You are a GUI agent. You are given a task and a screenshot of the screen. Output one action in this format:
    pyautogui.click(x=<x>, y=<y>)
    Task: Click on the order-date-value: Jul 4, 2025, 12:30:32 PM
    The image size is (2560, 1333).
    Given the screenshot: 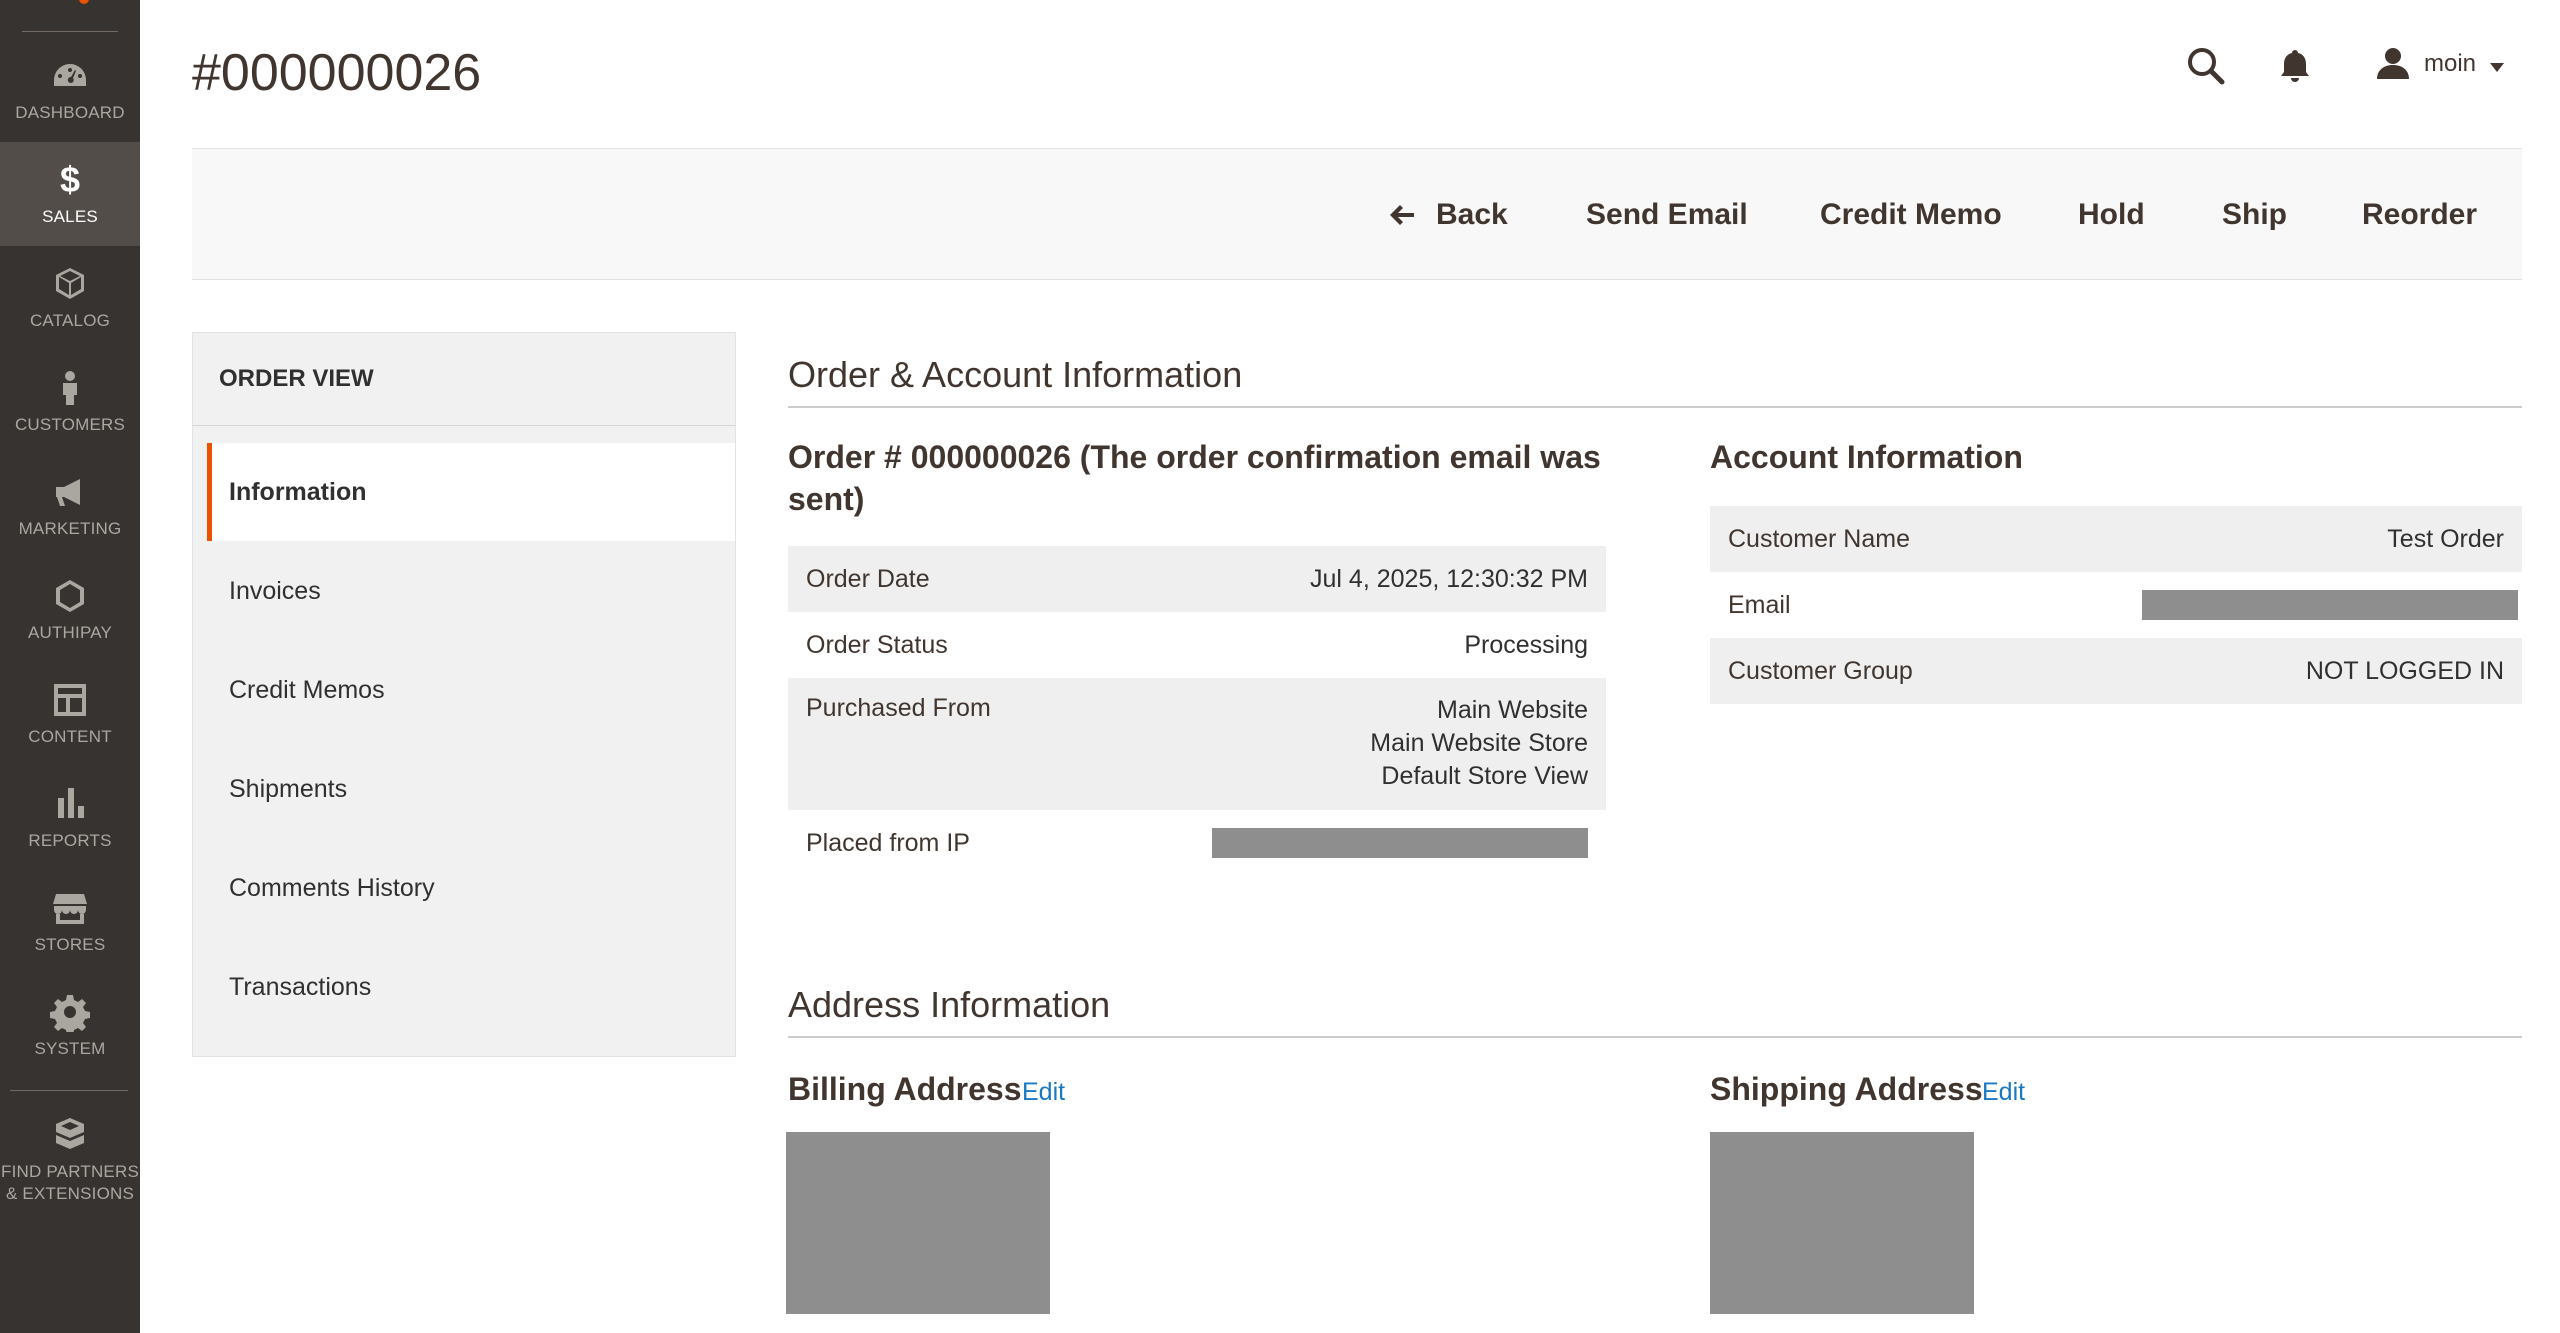 What is the action you would take?
    pyautogui.click(x=1449, y=578)
    